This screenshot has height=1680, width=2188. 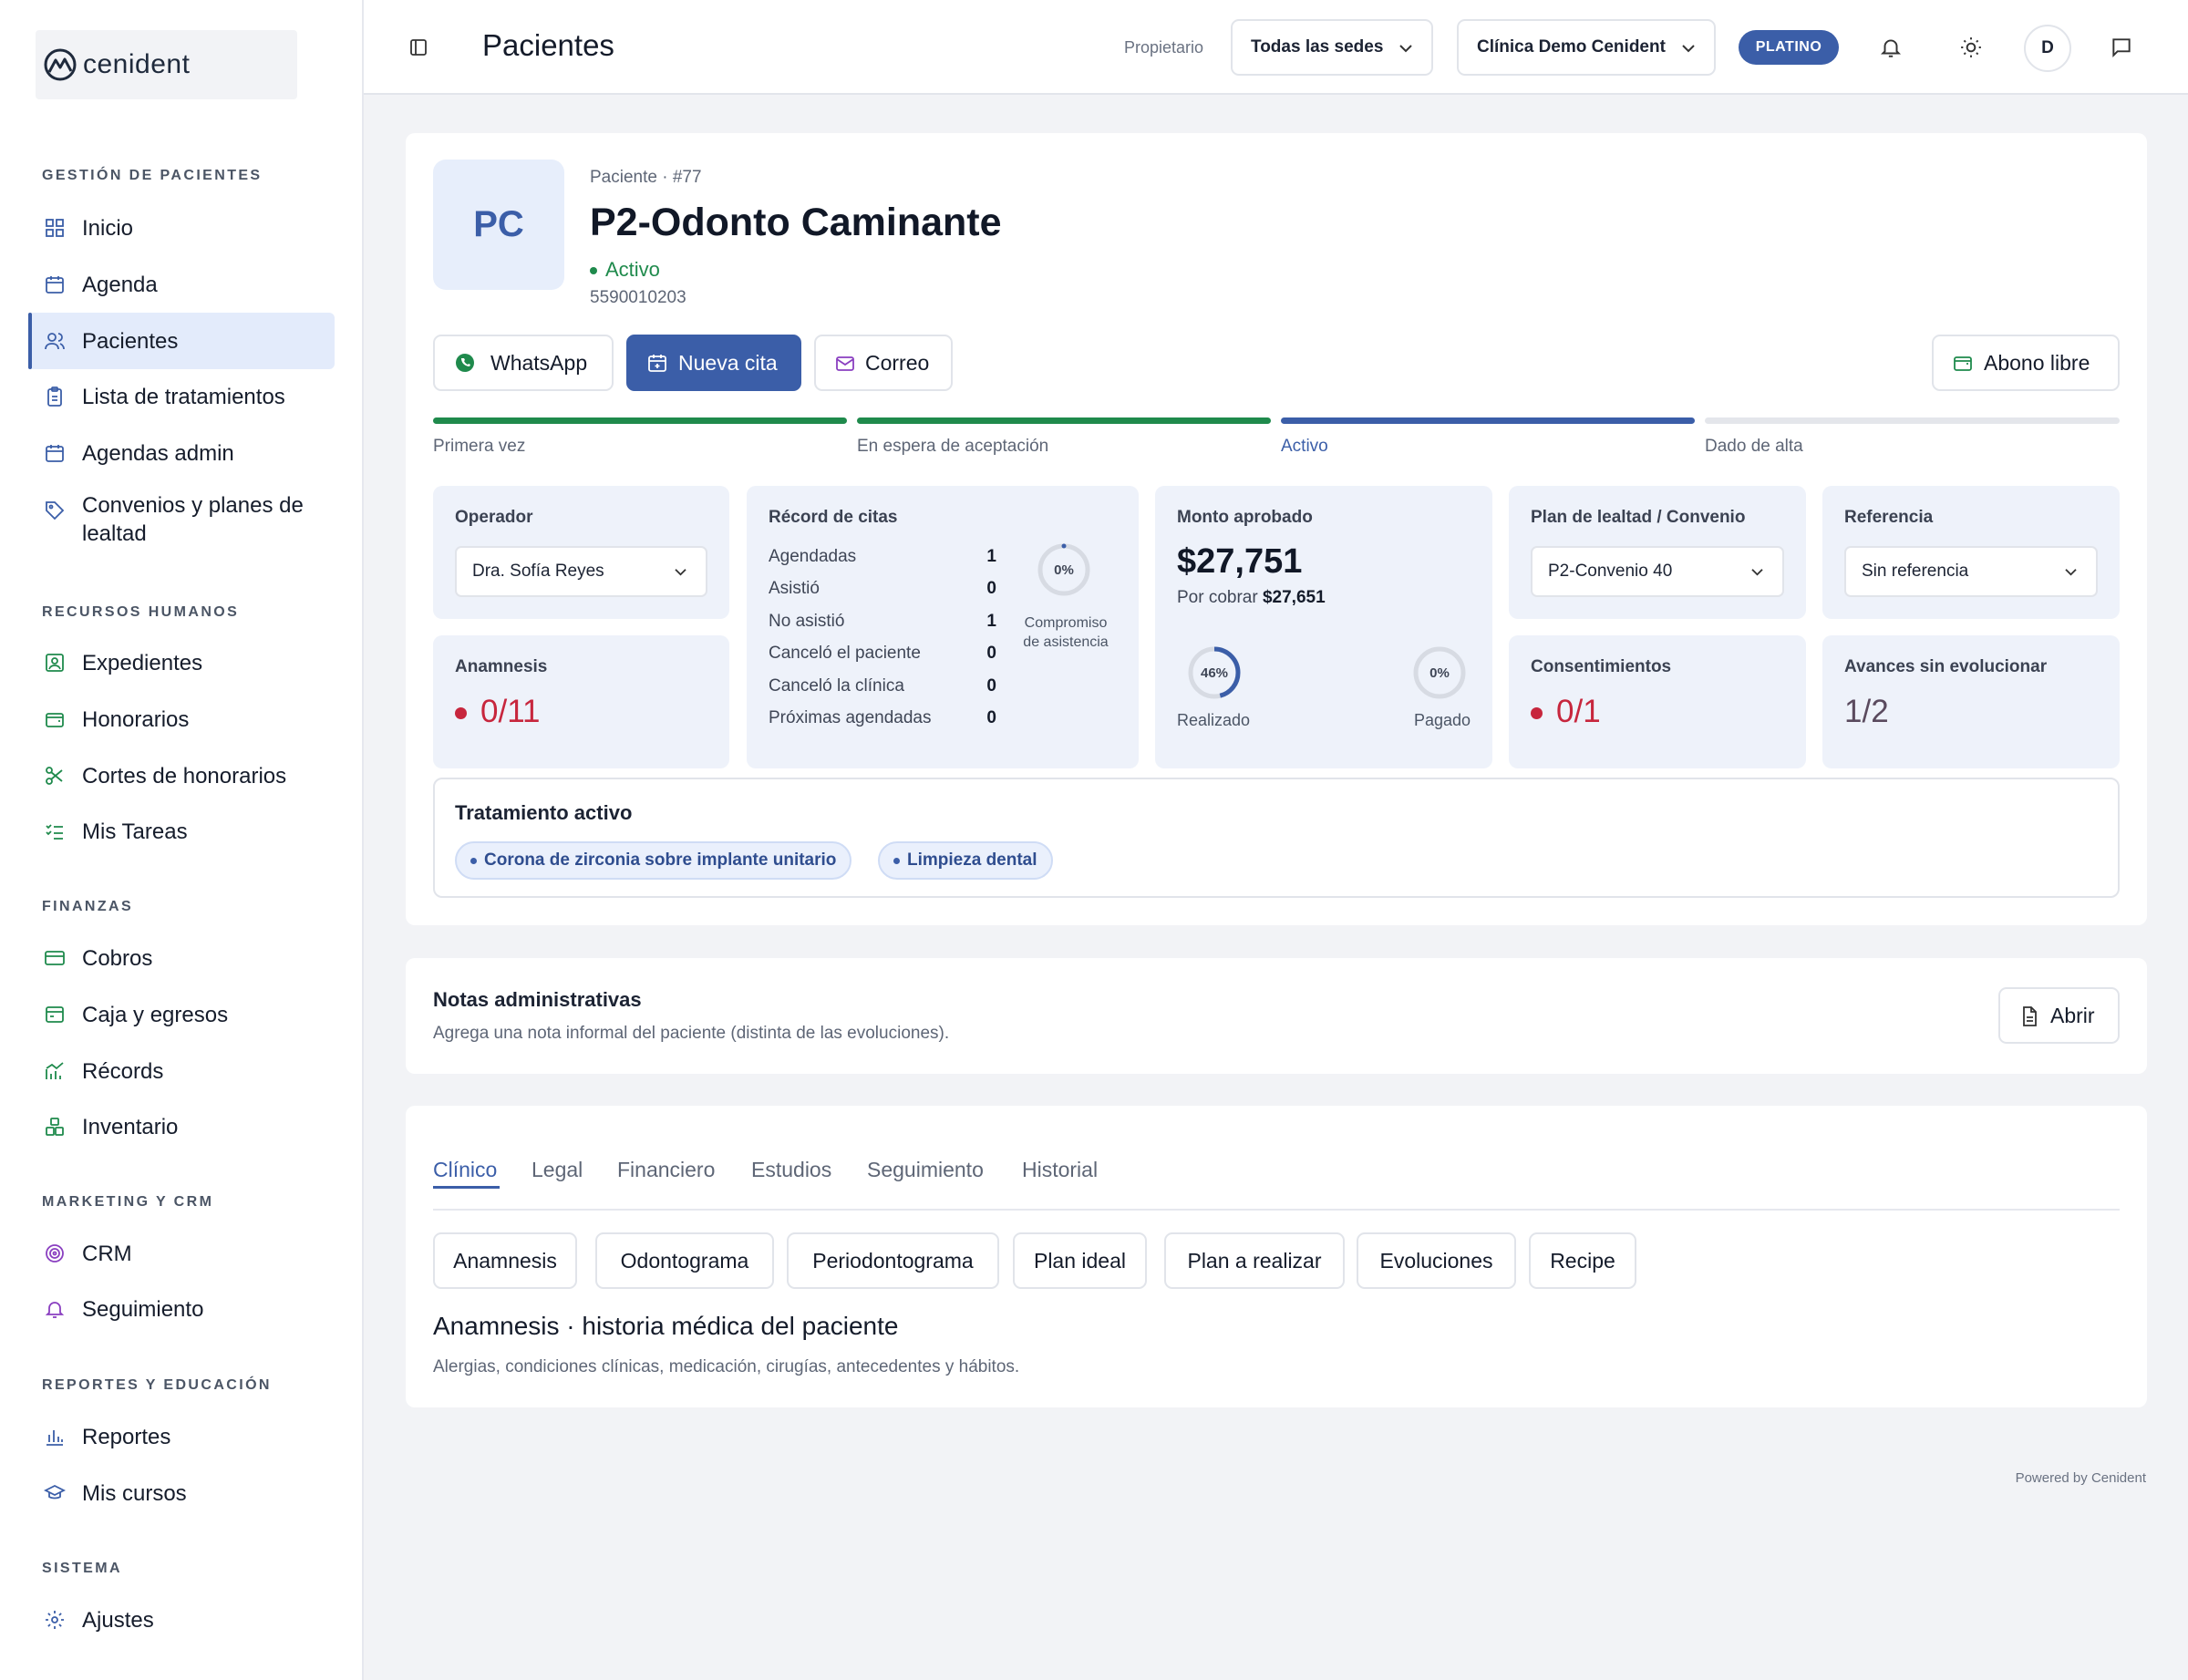 What do you see at coordinates (501, 667) in the screenshot?
I see `anamnesis-title: Anamnesis` at bounding box center [501, 667].